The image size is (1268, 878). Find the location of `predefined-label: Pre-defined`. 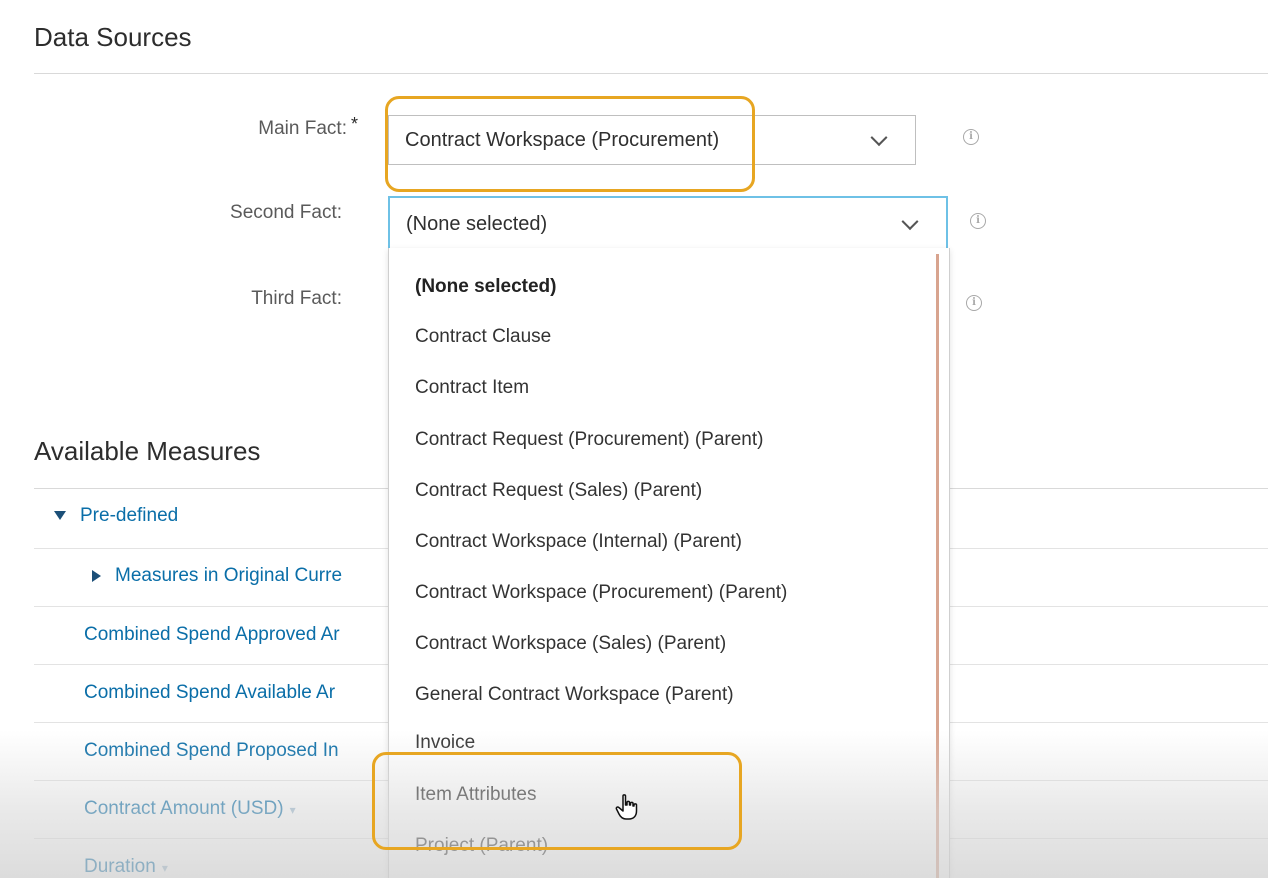

predefined-label: Pre-defined is located at coordinates (129, 515).